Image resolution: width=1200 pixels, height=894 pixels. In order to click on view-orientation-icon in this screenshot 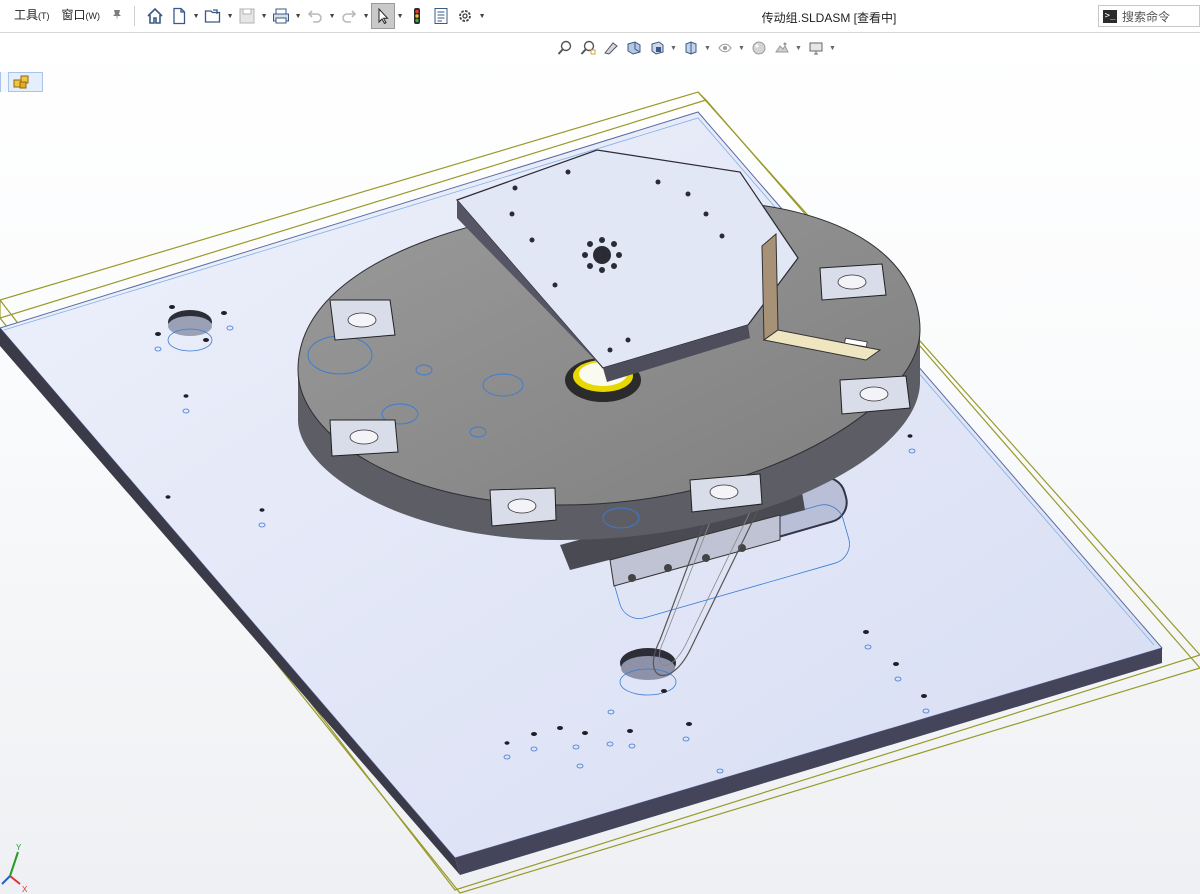, I will do `click(657, 48)`.